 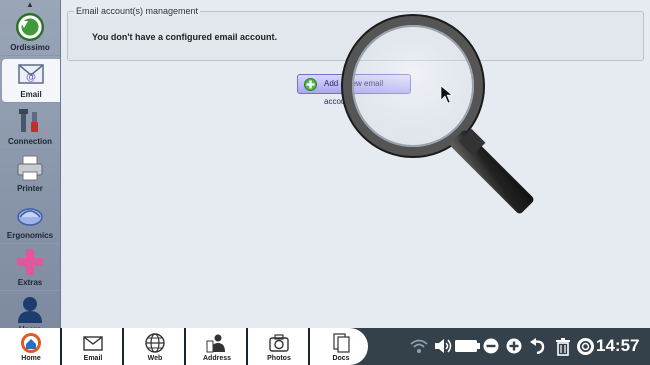 I want to click on sidebar-item-label: Email, so click(x=31, y=94).